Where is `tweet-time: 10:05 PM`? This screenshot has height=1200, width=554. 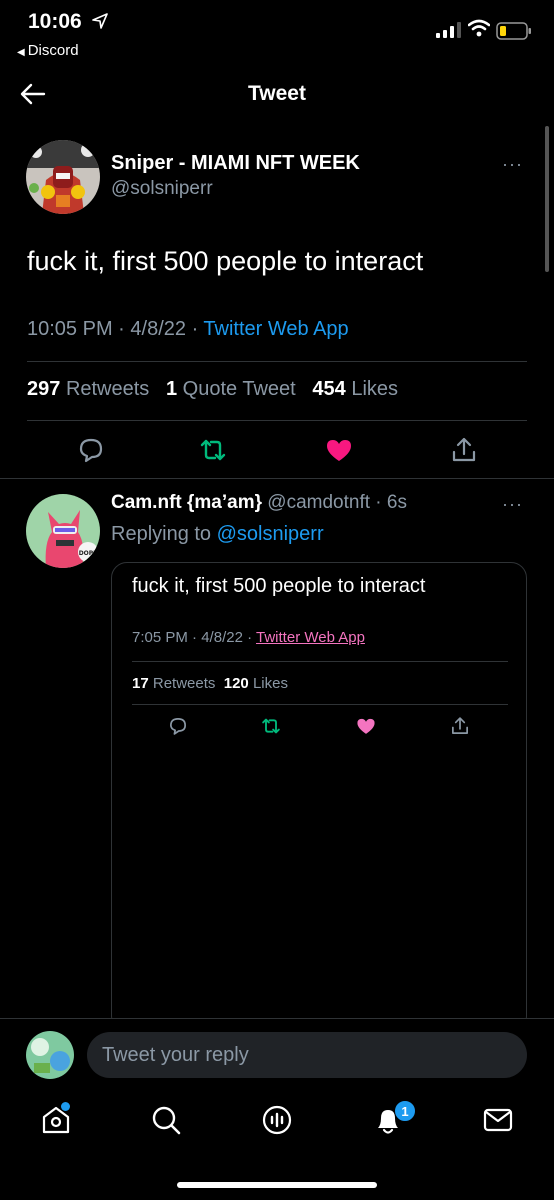
tweet-time: 10:05 PM is located at coordinates (70, 329).